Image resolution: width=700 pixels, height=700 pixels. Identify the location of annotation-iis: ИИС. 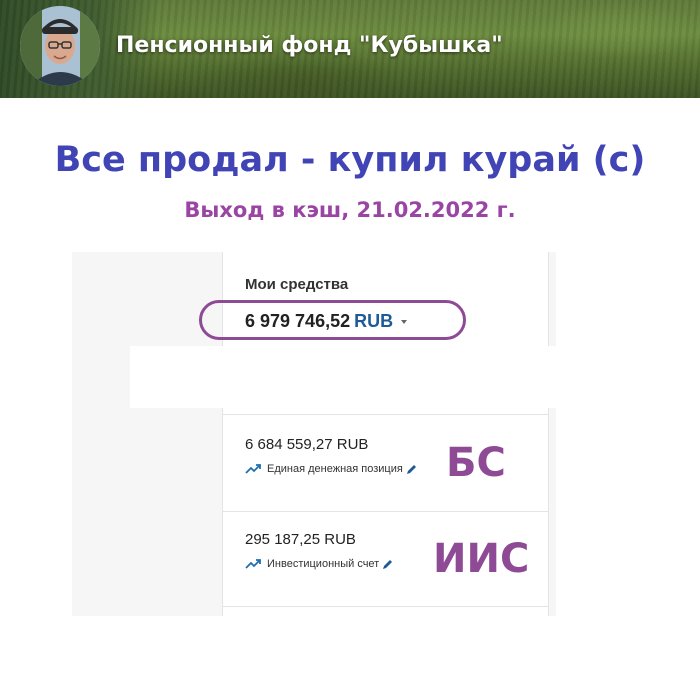
(481, 559).